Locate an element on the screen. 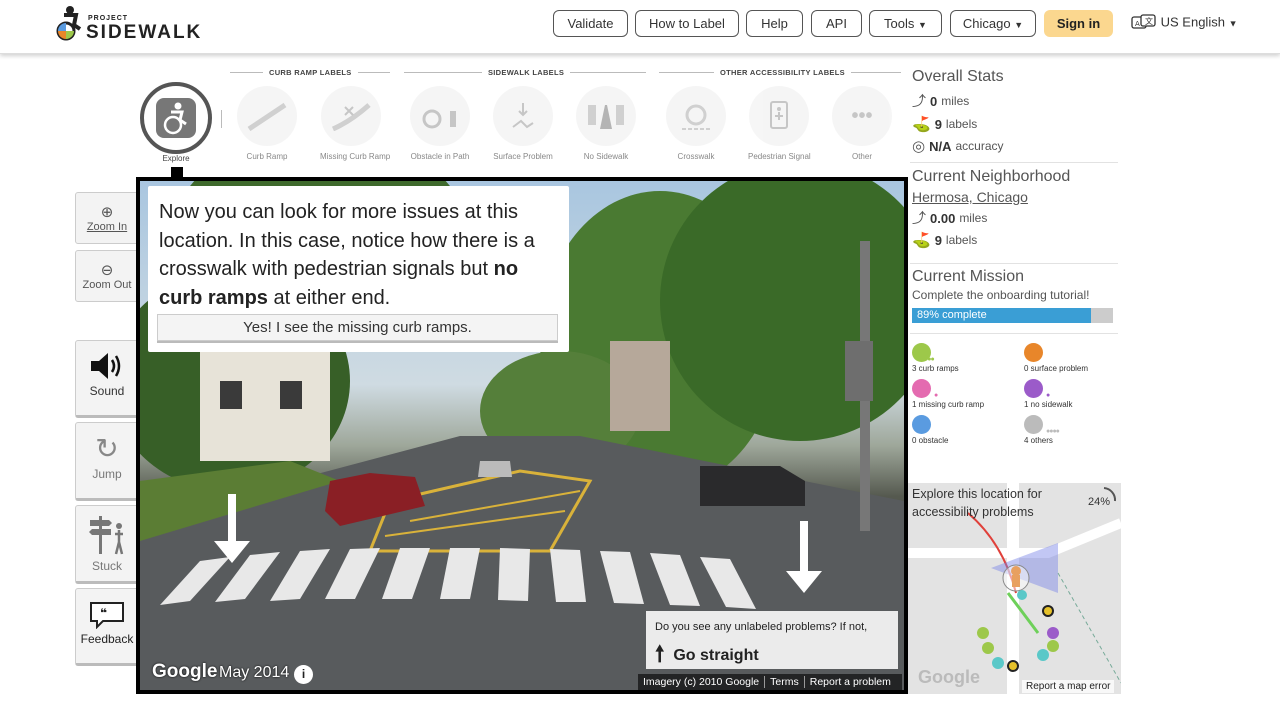  other-count-icon: ●●●● is located at coordinates (1042, 425).